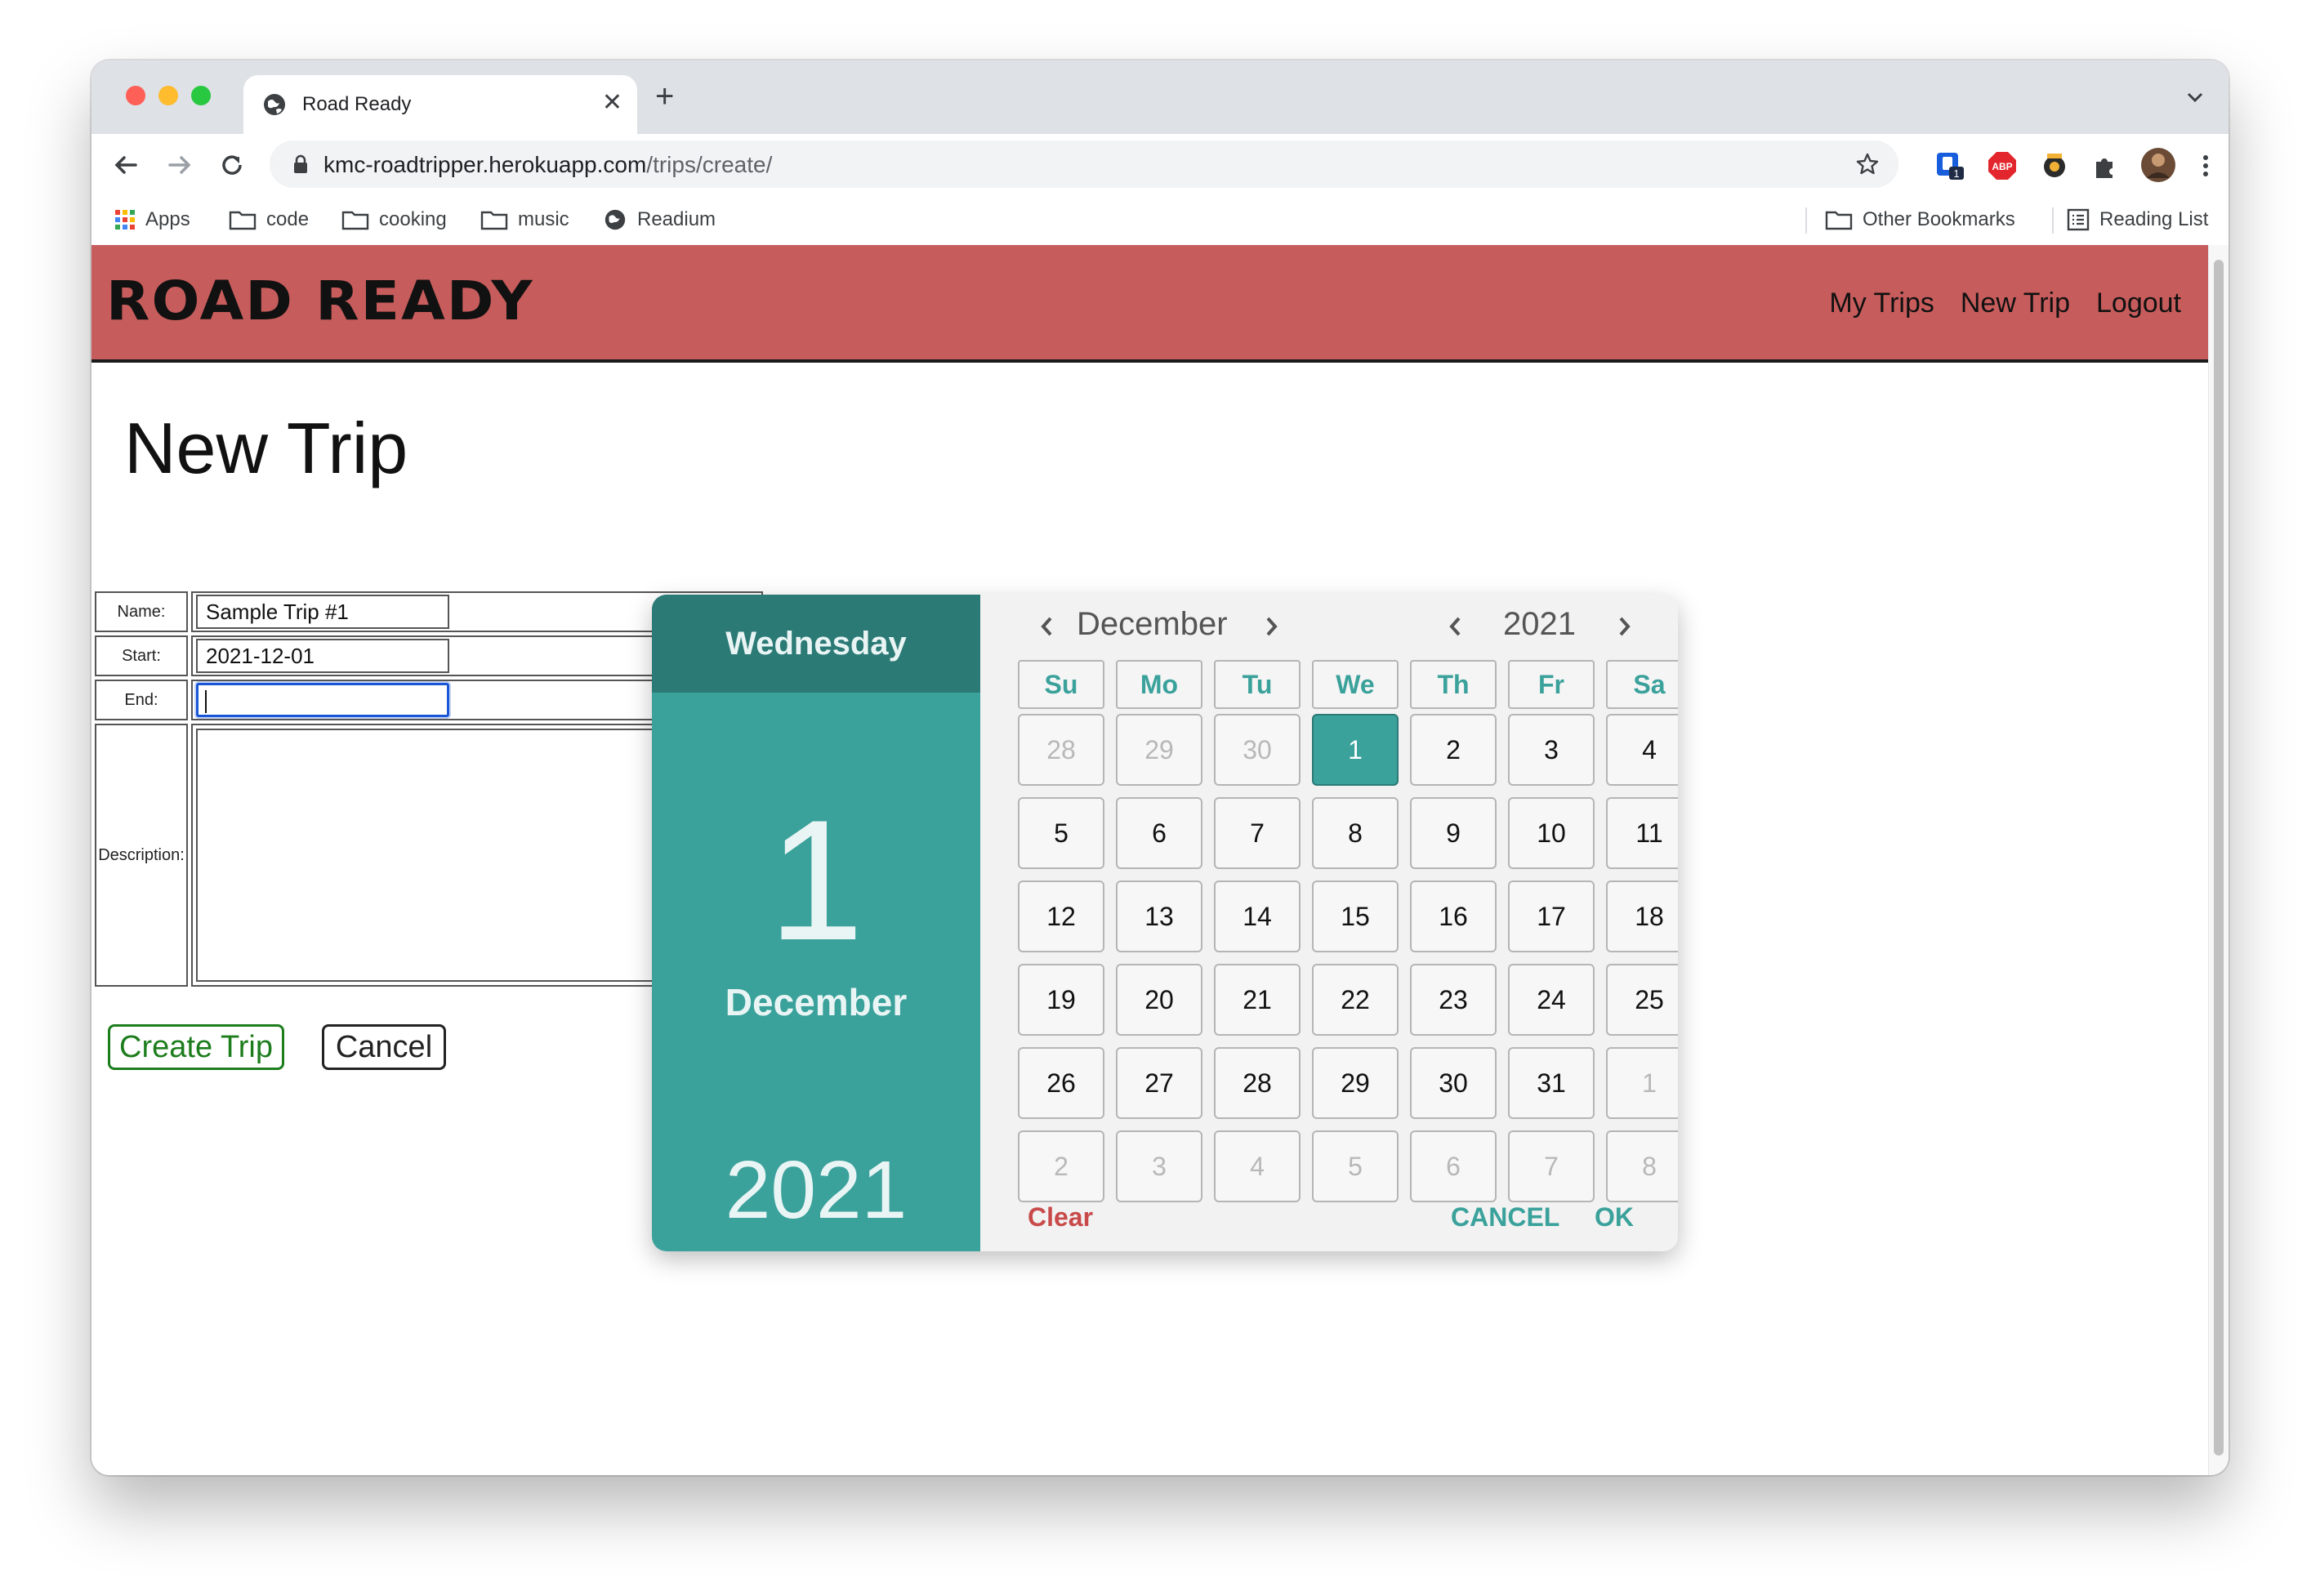 This screenshot has height=1596, width=2320. I want to click on bookmark-label: cooking, so click(413, 219).